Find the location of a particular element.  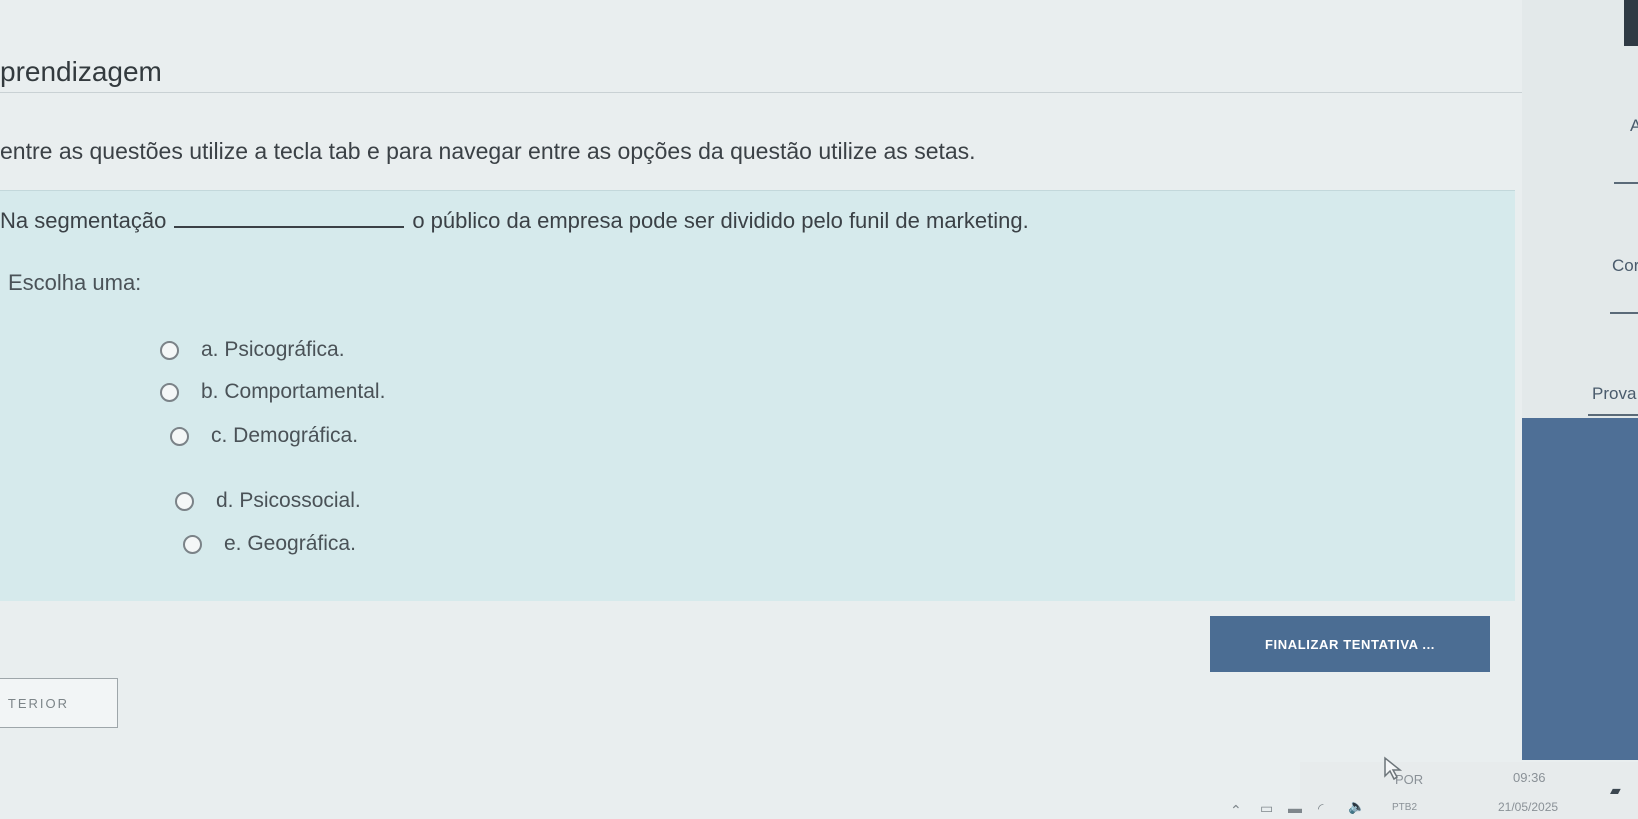

panel-accent-strip is located at coordinates (1580, 589).